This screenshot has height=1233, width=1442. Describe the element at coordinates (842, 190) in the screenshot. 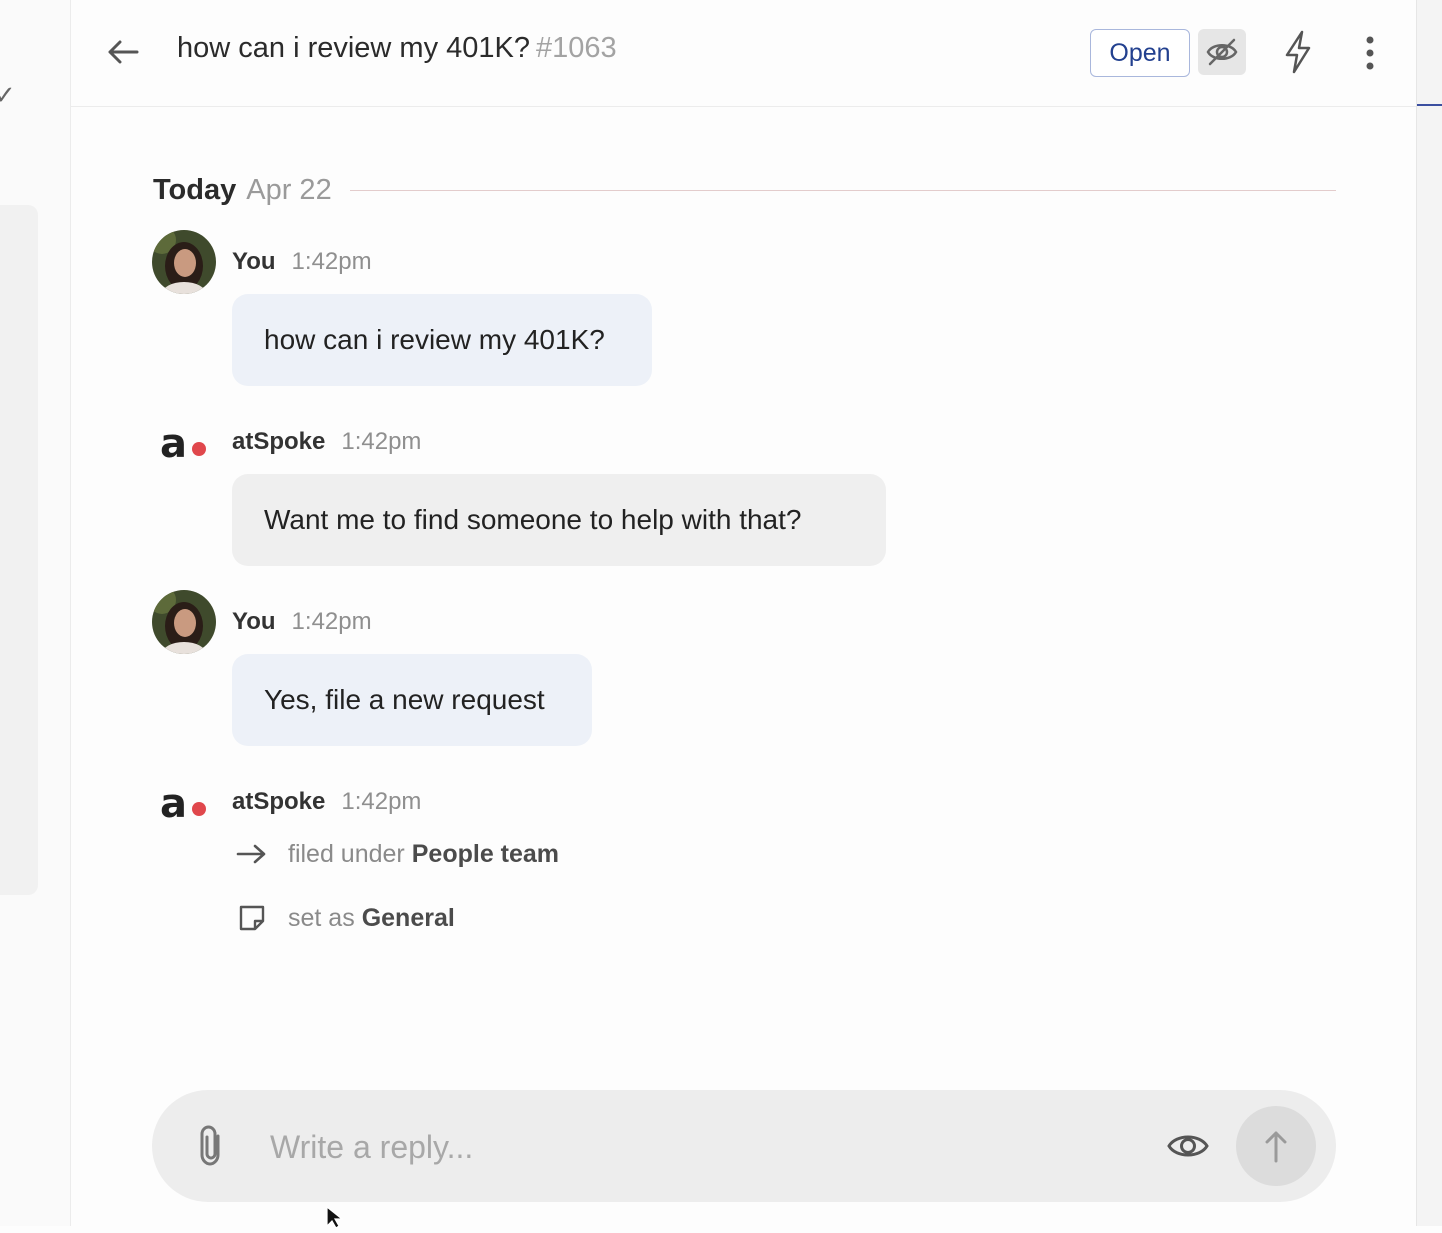

I see `date-divider` at that location.